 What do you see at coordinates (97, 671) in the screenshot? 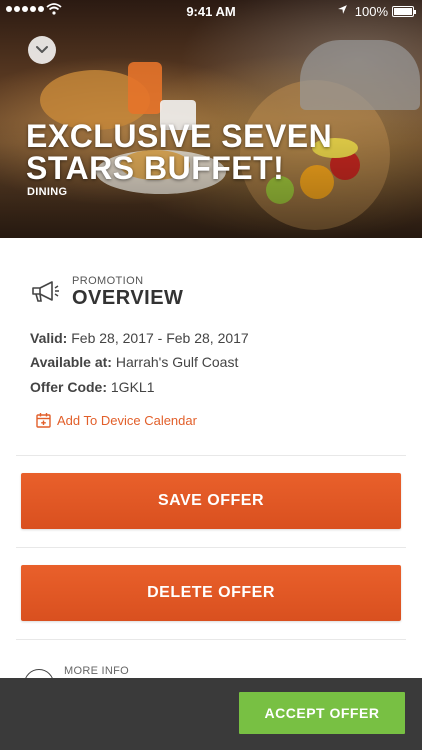
I see `more-info-label: MORE INFO` at bounding box center [97, 671].